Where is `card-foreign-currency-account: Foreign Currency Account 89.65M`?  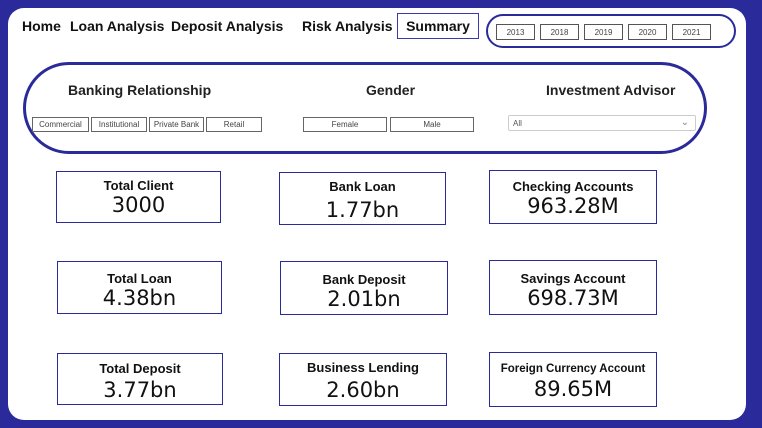
card-foreign-currency-account: Foreign Currency Account 89.65M is located at coordinates (573, 379).